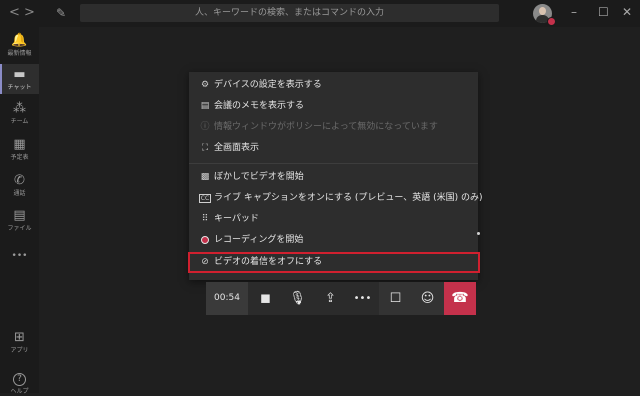  What do you see at coordinates (427, 298) in the screenshot?
I see `participants-icon: ☺` at bounding box center [427, 298].